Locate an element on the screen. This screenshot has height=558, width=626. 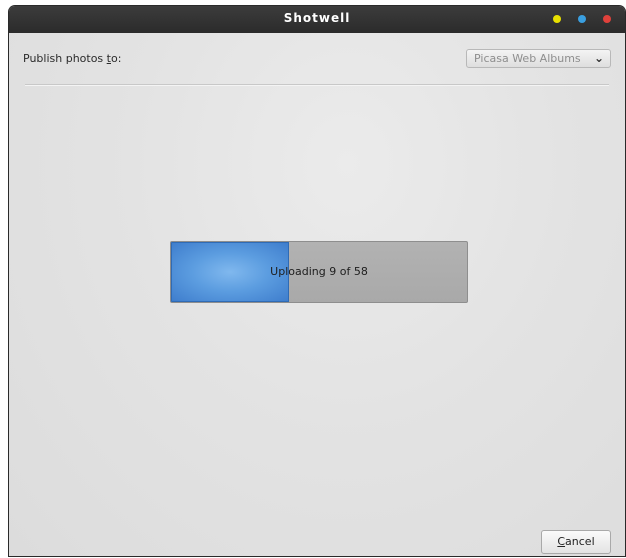
cancel-mnemonic: C is located at coordinates (561, 541).